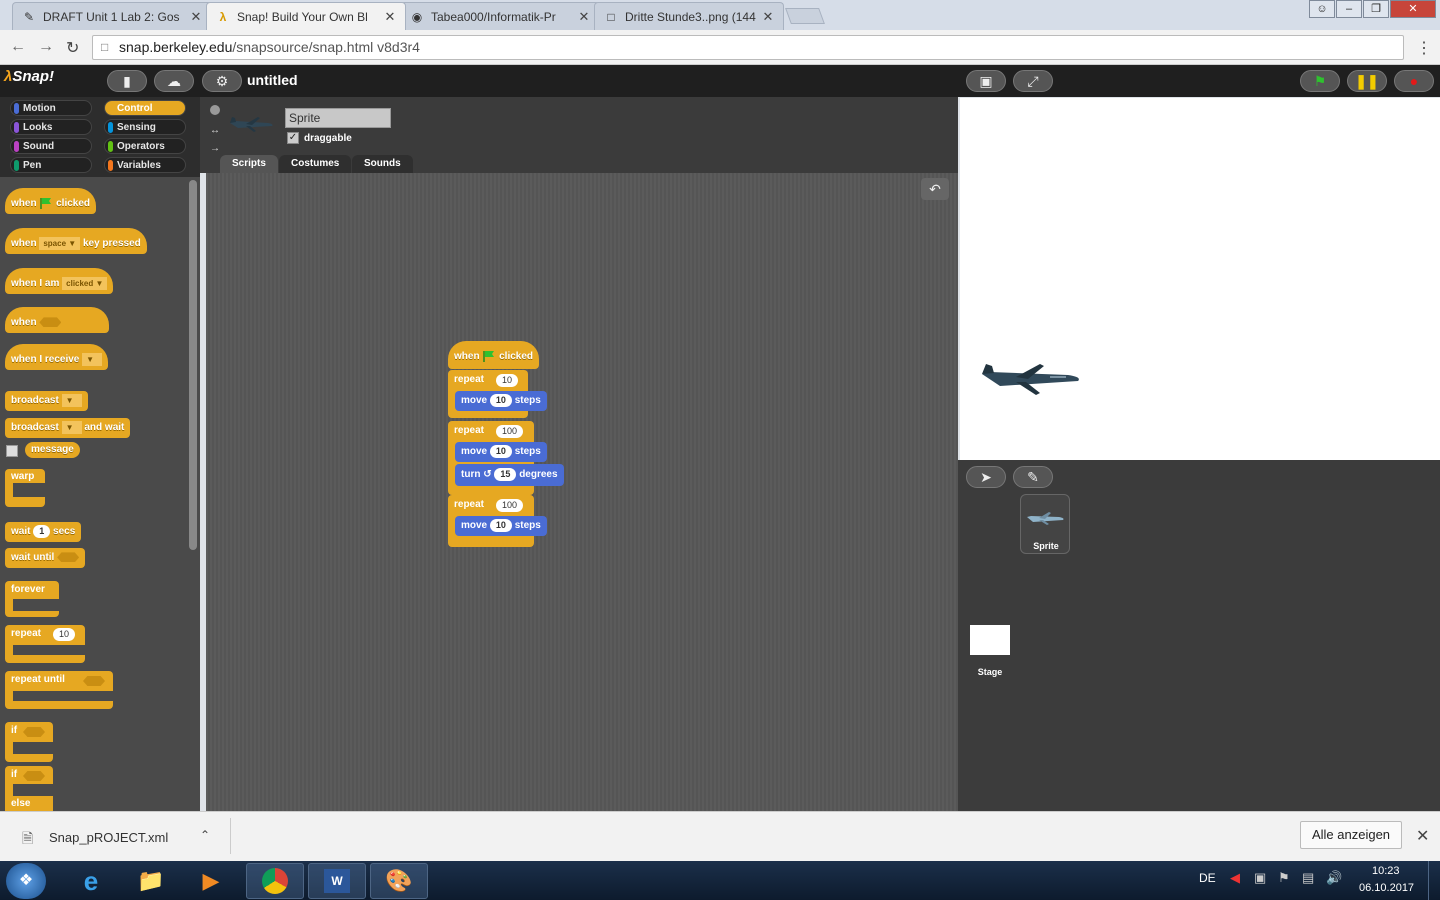  I want to click on user-icon: ☺, so click(1322, 9).